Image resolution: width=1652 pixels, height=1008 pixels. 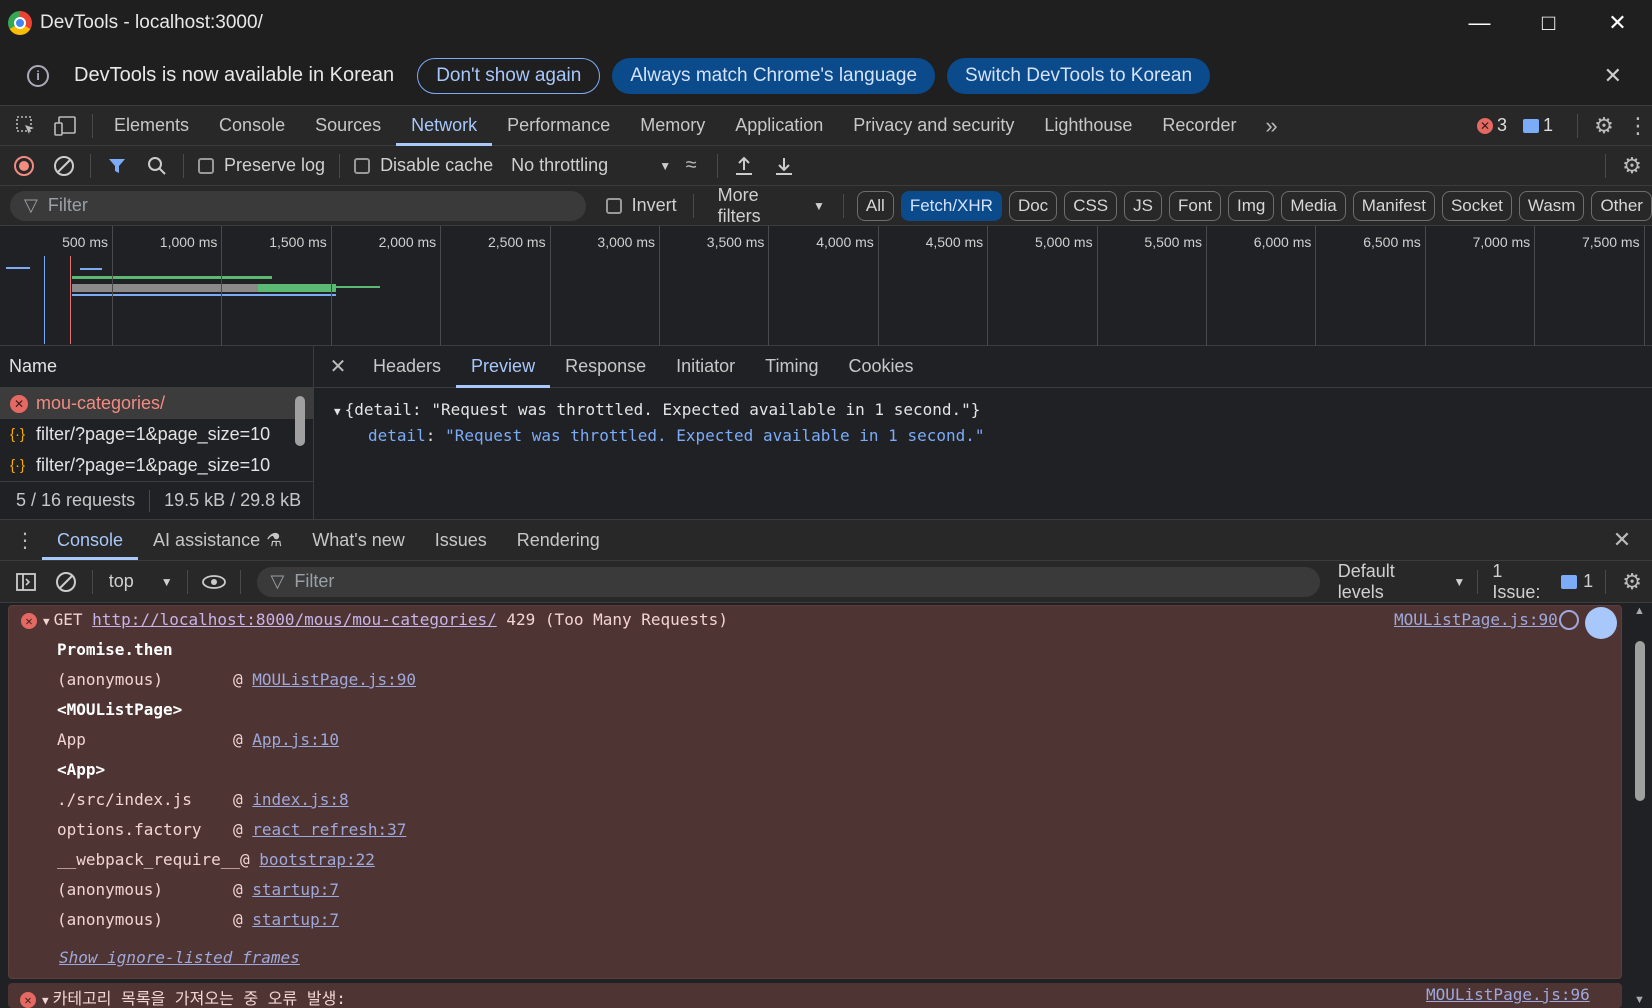 What do you see at coordinates (1199, 126) in the screenshot?
I see `tab-recorder: Recorder` at bounding box center [1199, 126].